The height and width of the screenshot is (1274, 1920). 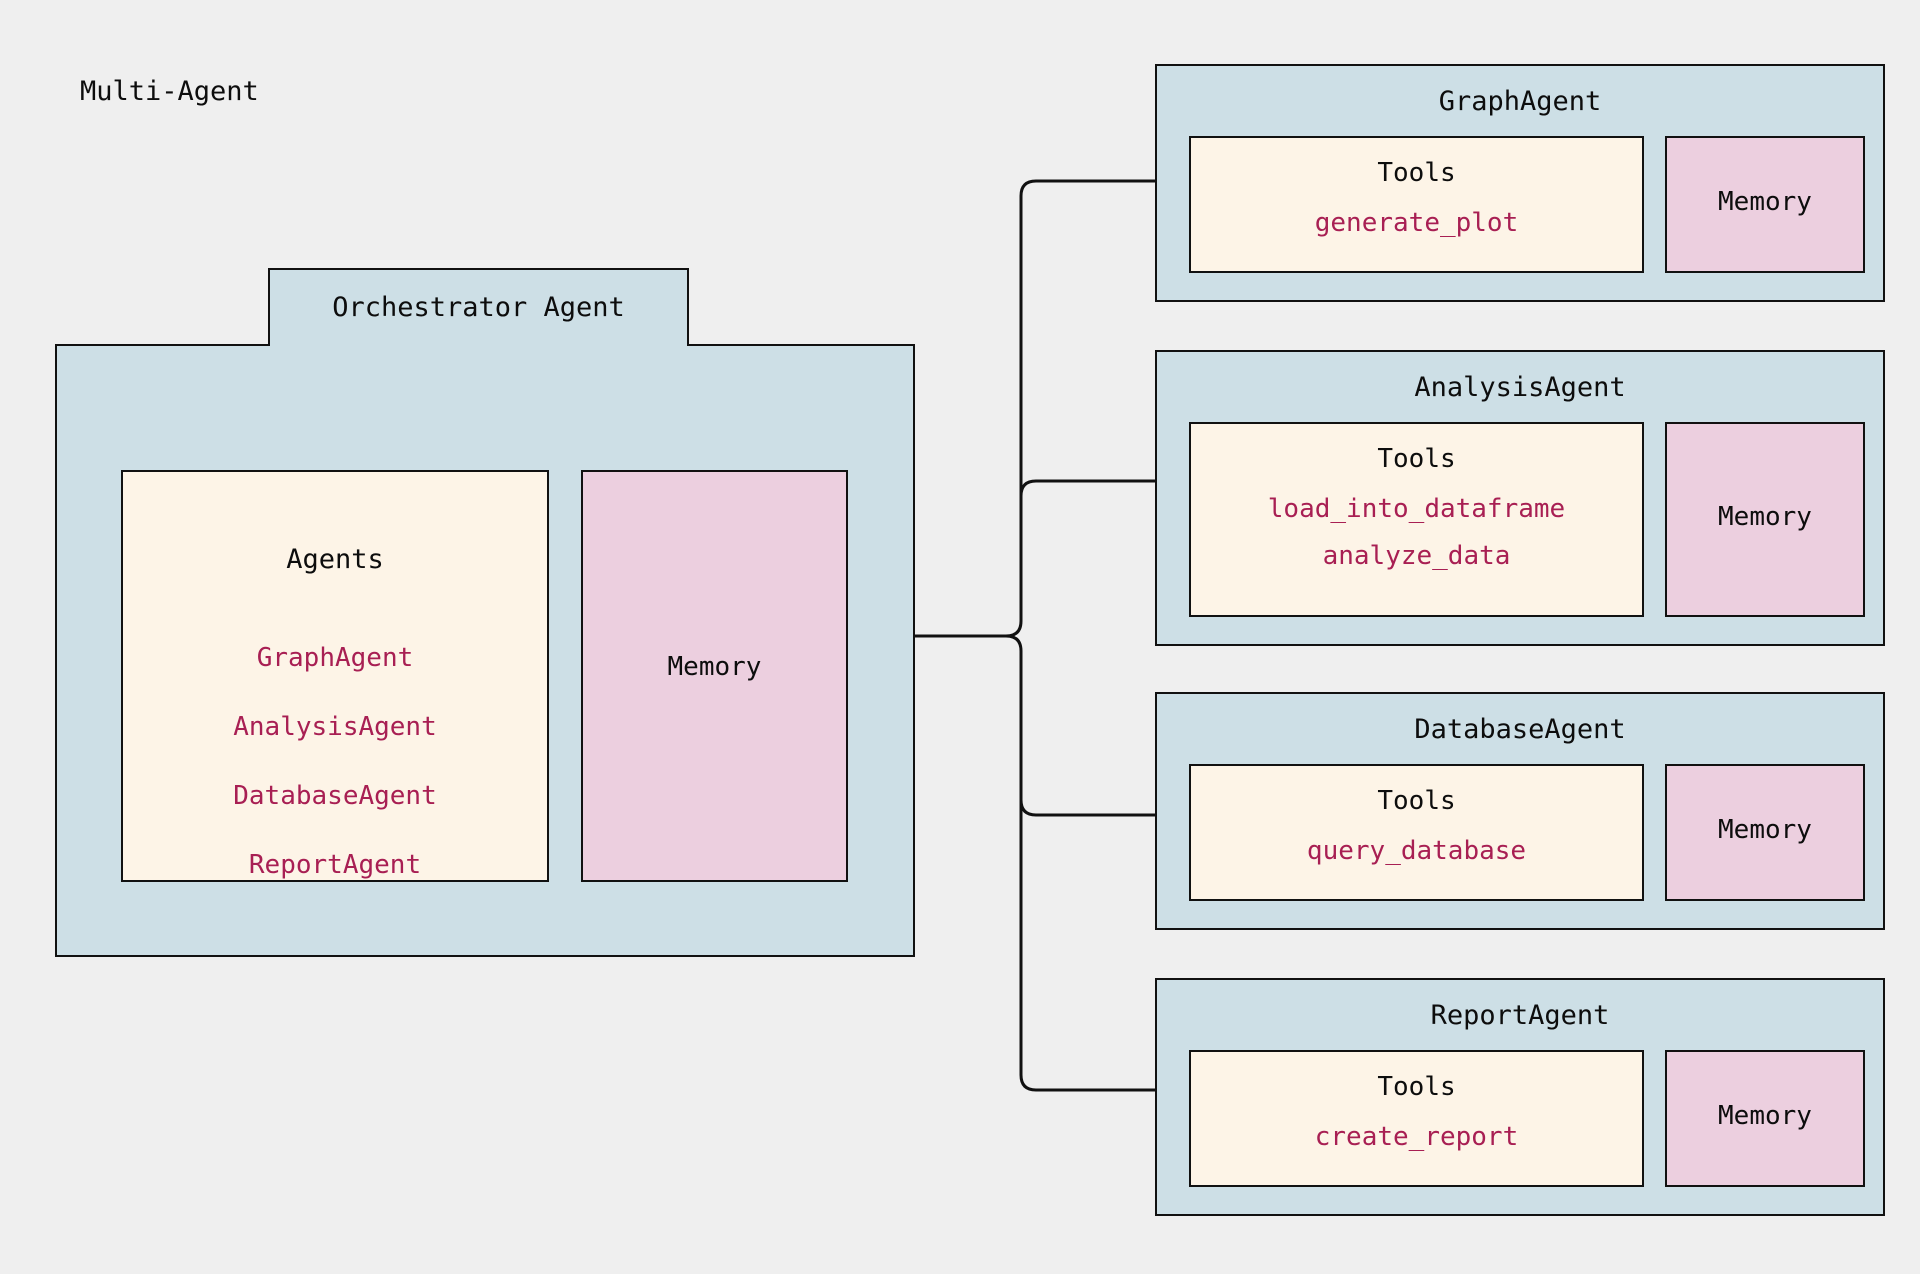 I want to click on list-item: generate_plot, so click(x=1416, y=223).